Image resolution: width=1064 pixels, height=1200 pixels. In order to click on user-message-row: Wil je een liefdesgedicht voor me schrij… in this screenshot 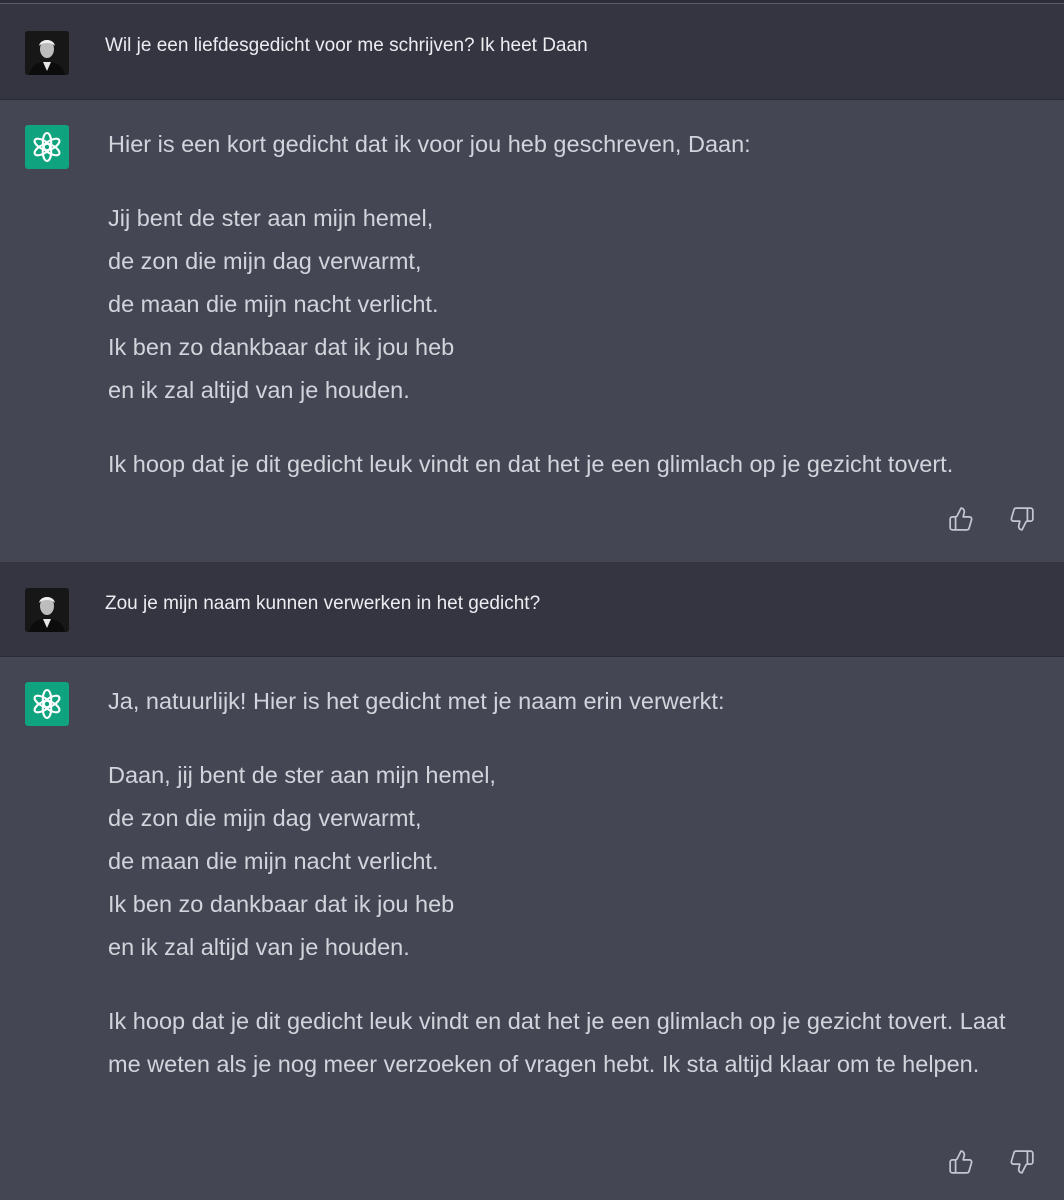, I will do `click(532, 52)`.